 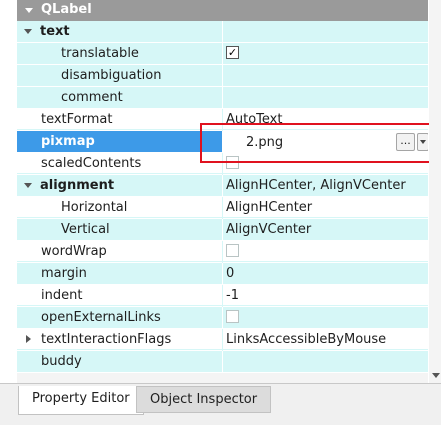 I want to click on property-name: translatable, so click(x=100, y=53).